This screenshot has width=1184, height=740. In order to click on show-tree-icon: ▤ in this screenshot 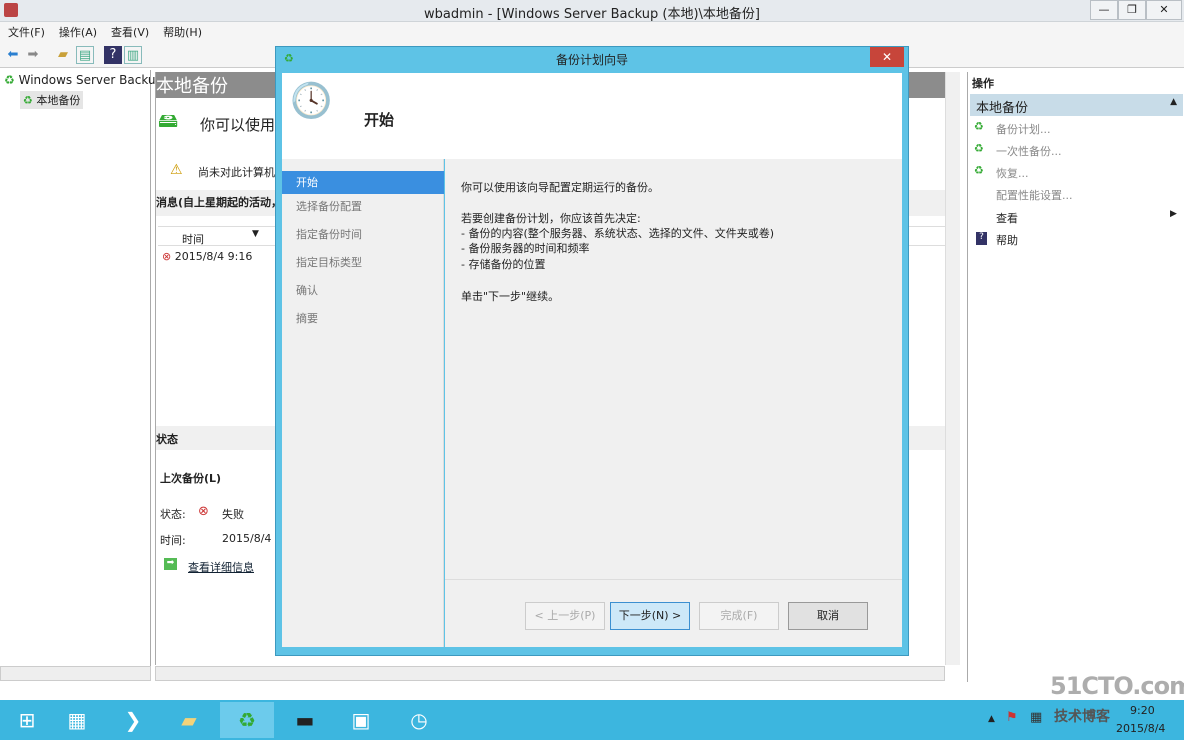, I will do `click(85, 55)`.